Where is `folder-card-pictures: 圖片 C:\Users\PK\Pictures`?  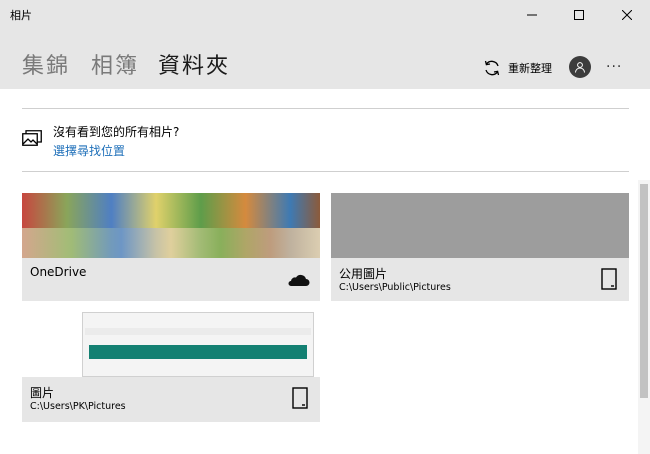
folder-card-pictures: 圖片 C:\Users\PK\Pictures is located at coordinates (171, 367).